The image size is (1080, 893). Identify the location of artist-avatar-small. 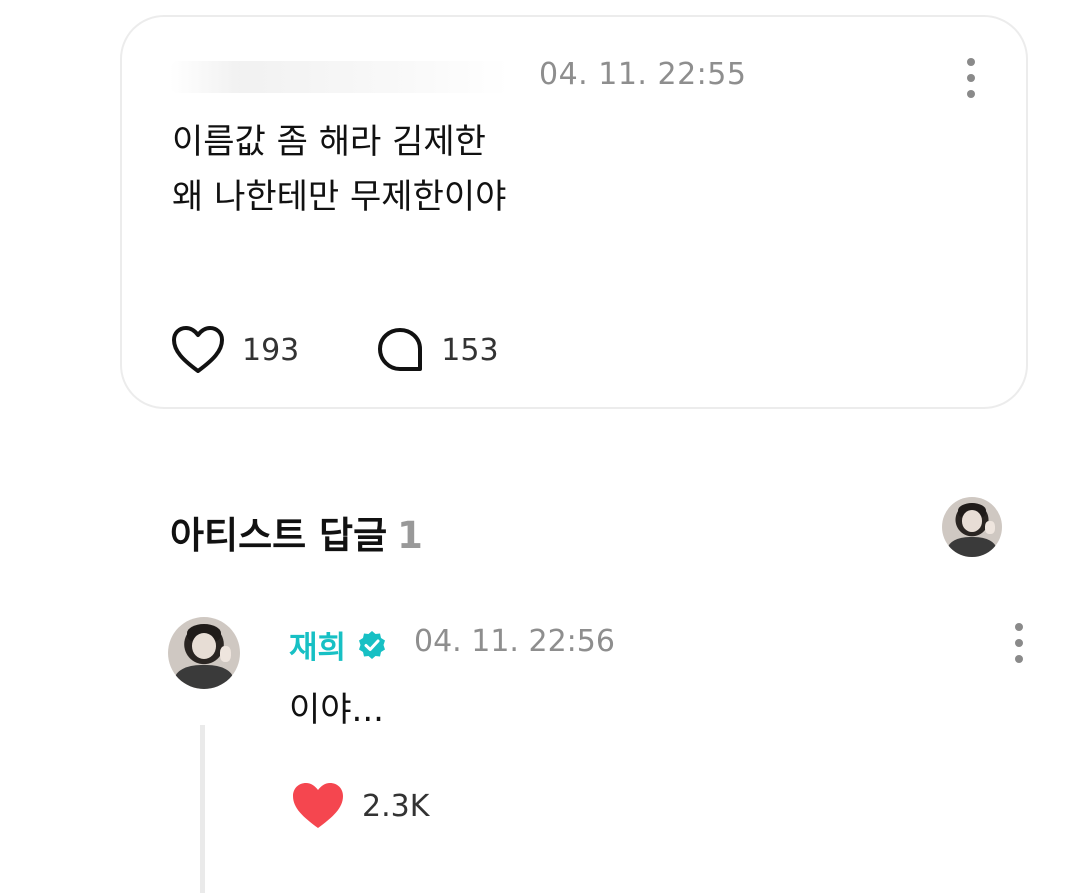
(972, 527).